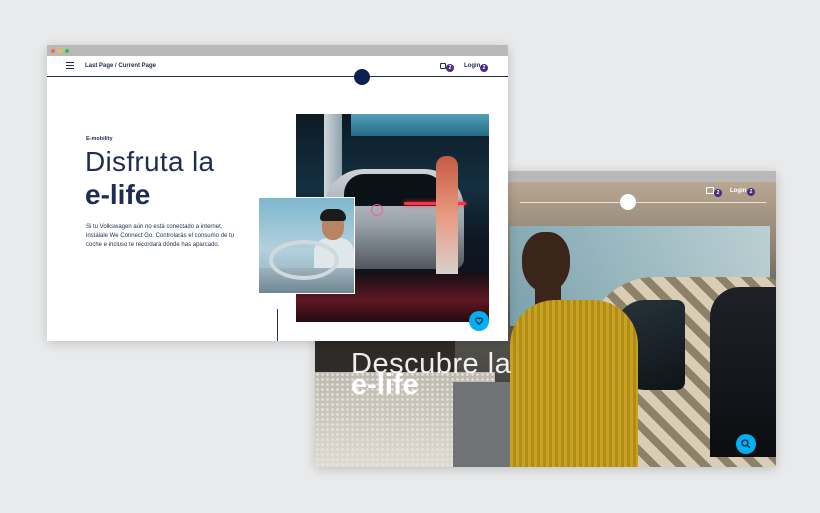  Describe the element at coordinates (385, 385) in the screenshot. I see `hero-title-bold: e-life` at that location.